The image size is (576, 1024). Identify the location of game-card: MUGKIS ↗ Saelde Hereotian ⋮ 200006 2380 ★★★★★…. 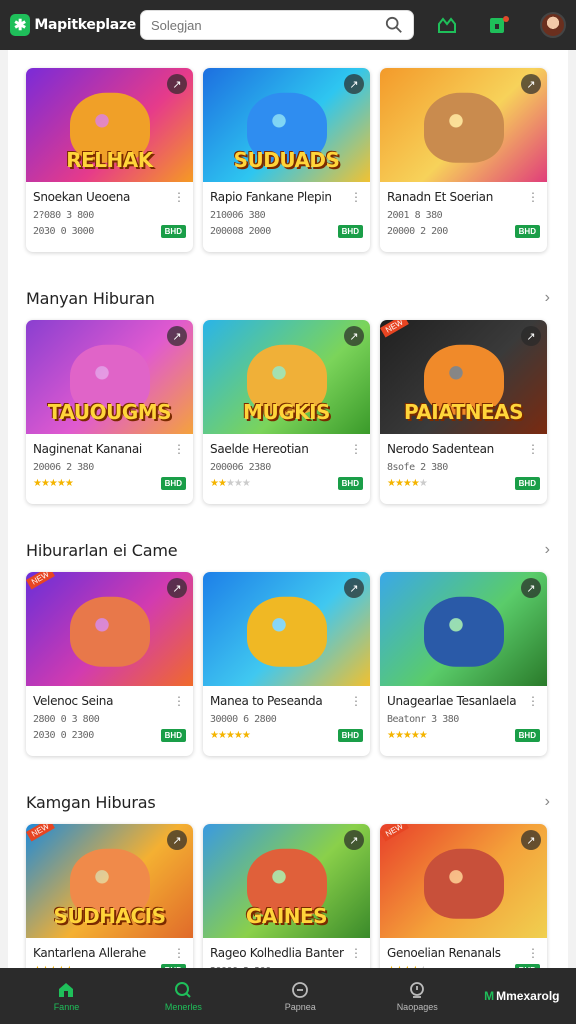
(286, 412).